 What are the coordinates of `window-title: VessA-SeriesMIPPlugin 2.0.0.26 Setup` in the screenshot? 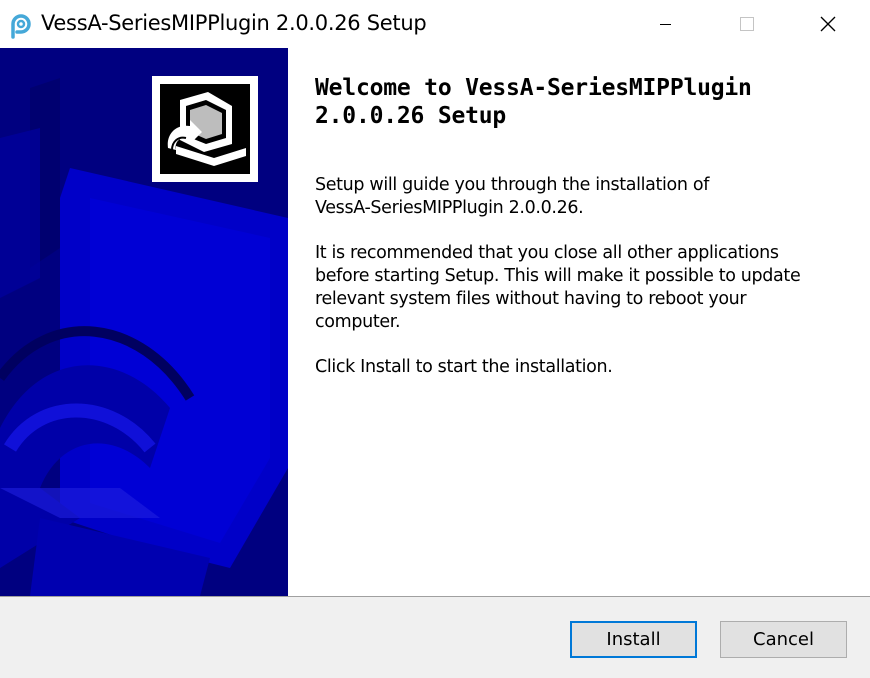 It's located at (234, 23).